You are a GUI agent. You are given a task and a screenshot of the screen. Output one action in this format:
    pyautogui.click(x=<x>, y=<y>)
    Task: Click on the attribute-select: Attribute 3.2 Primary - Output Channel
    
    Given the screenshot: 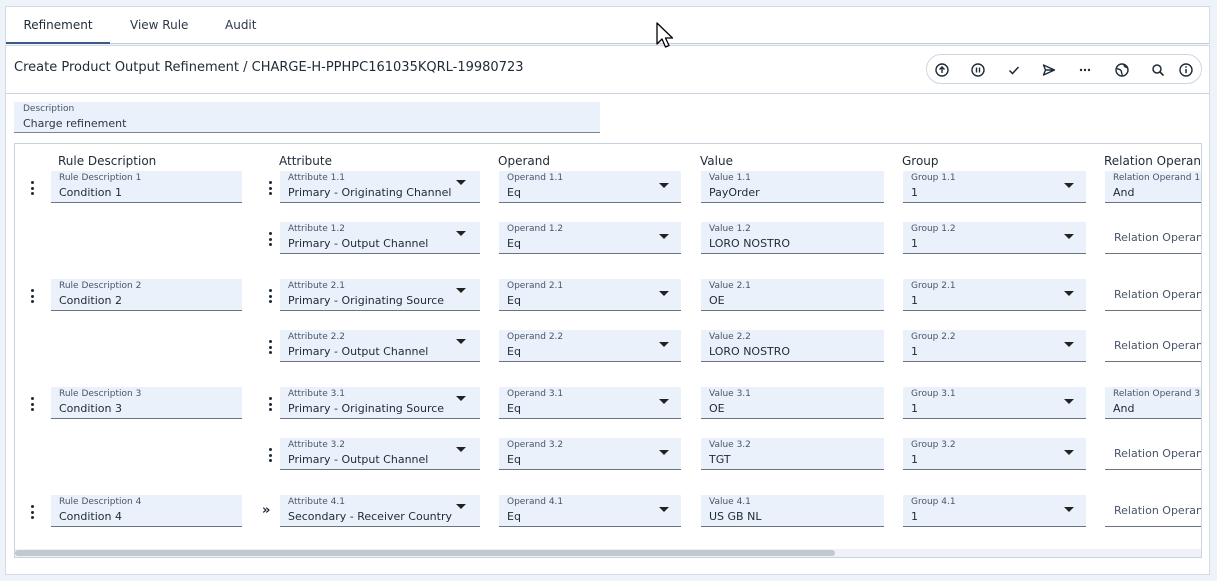 What is the action you would take?
    pyautogui.click(x=380, y=454)
    